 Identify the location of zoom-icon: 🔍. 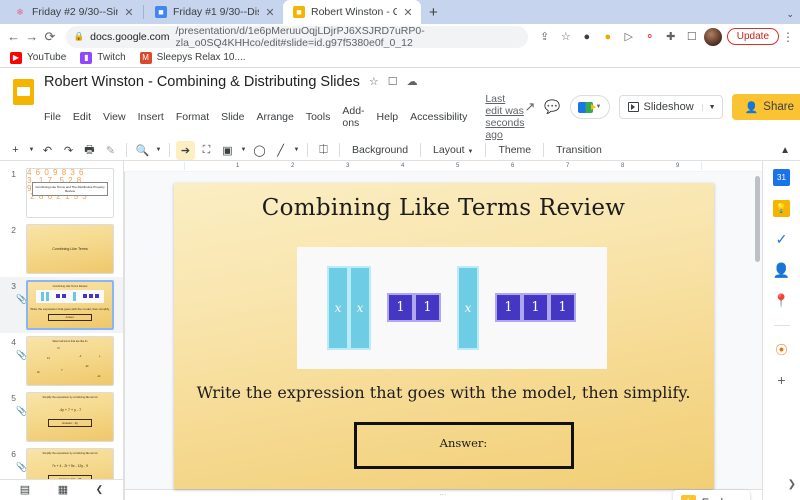
(142, 150).